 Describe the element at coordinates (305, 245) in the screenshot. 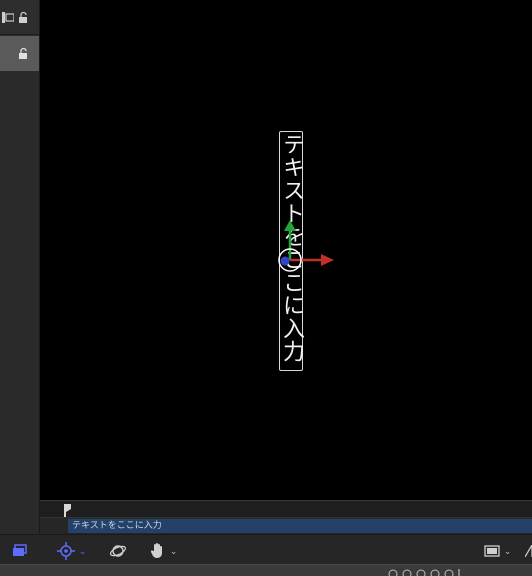

I see `transform-gizmo` at that location.